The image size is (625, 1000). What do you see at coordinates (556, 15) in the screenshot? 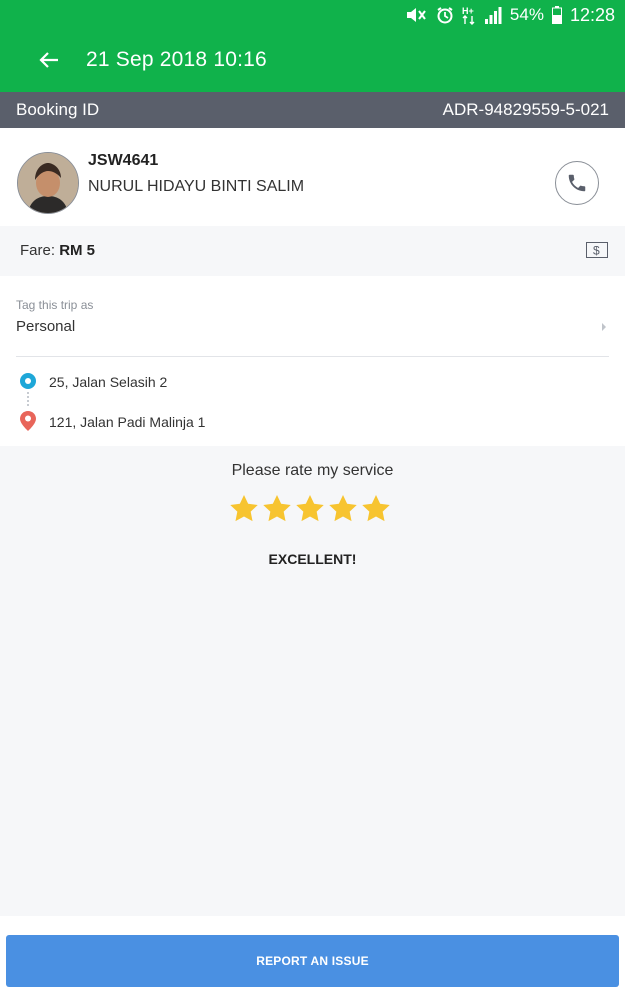
I see `battery-icon` at bounding box center [556, 15].